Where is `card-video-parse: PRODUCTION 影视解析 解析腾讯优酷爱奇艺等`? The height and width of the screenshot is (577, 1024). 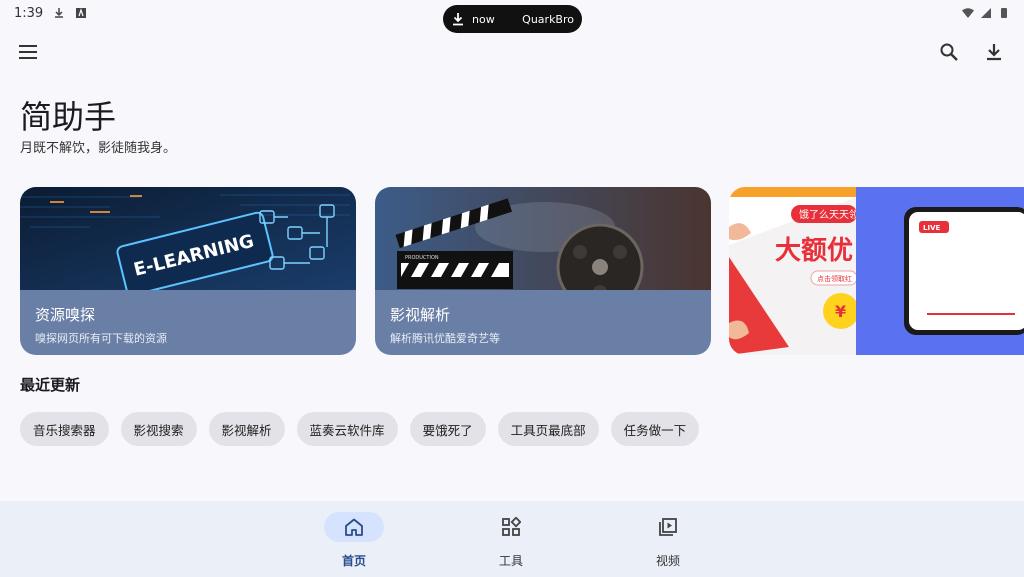 card-video-parse: PRODUCTION 影视解析 解析腾讯优酷爱奇艺等 is located at coordinates (543, 271).